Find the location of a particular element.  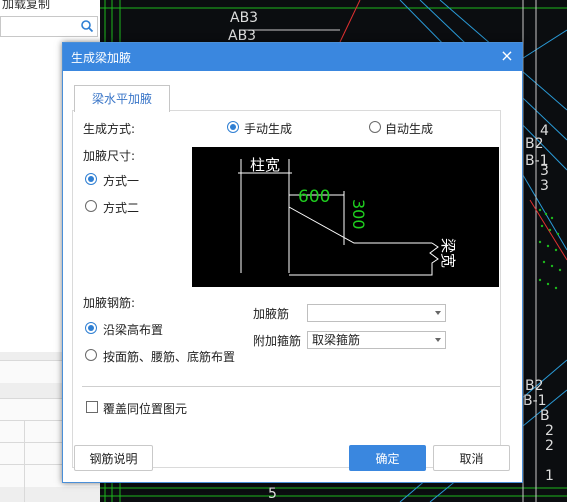

additional-stirrup-label: 附加箍筋 is located at coordinates (277, 341).